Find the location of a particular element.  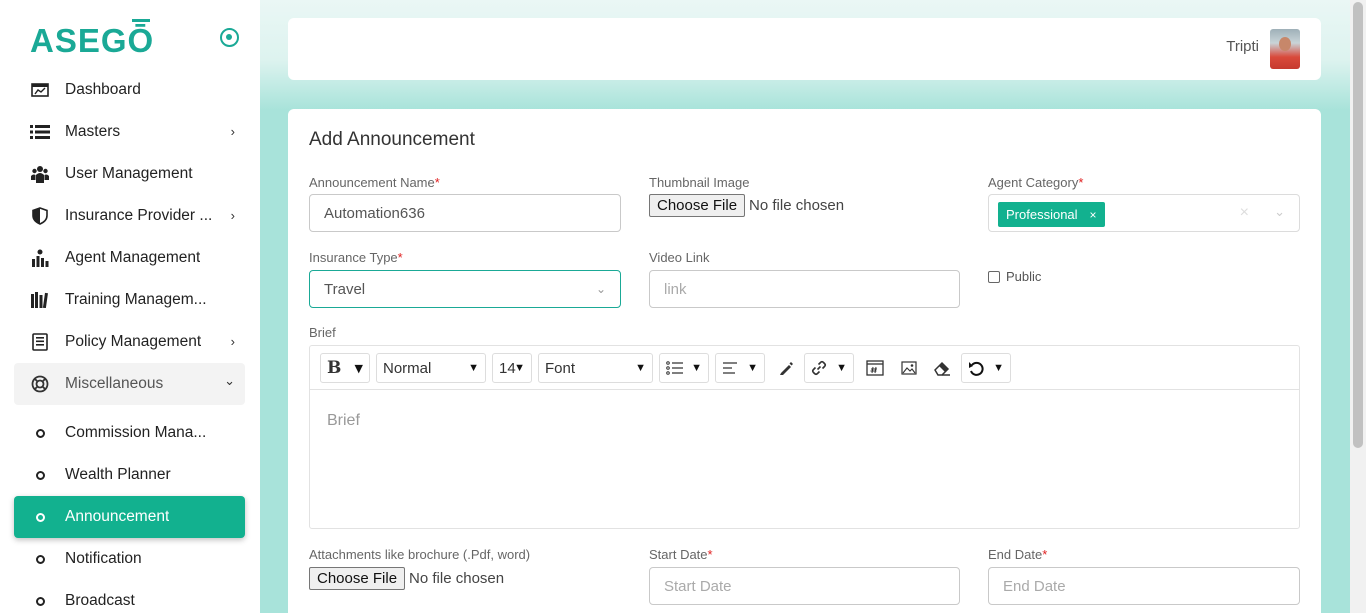

logo-text: ASEG is located at coordinates (79, 40).